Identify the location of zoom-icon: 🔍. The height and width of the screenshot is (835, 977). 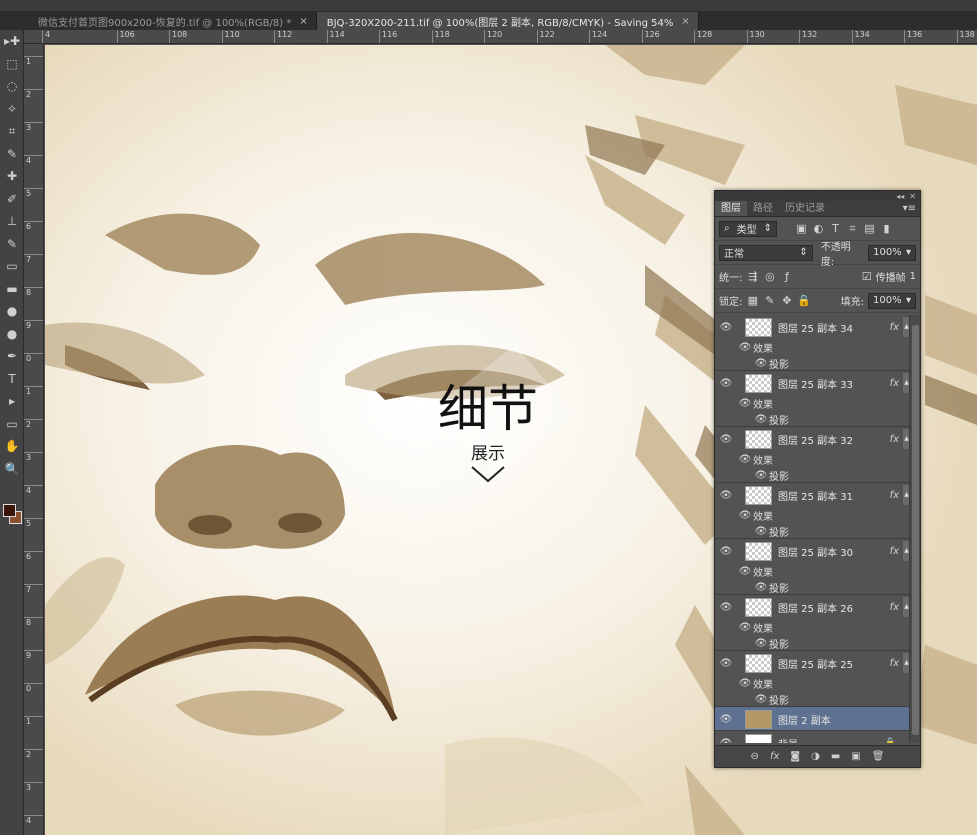
(12, 469).